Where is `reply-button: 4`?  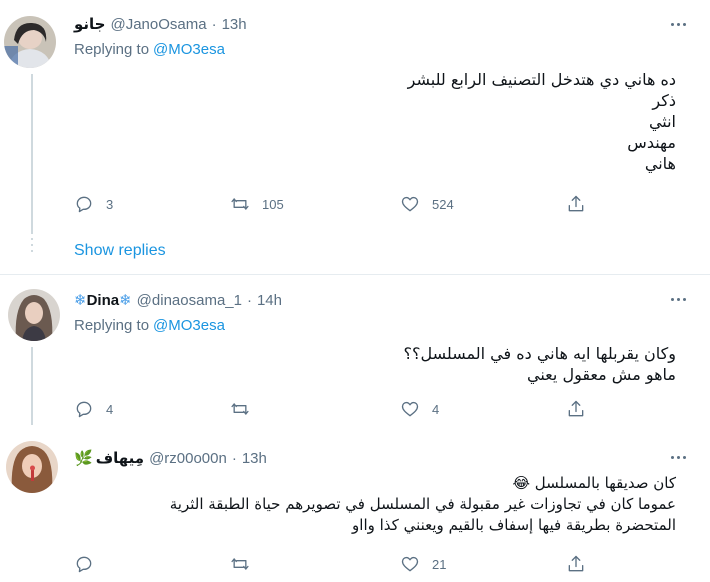 reply-button: 4 is located at coordinates (93, 409).